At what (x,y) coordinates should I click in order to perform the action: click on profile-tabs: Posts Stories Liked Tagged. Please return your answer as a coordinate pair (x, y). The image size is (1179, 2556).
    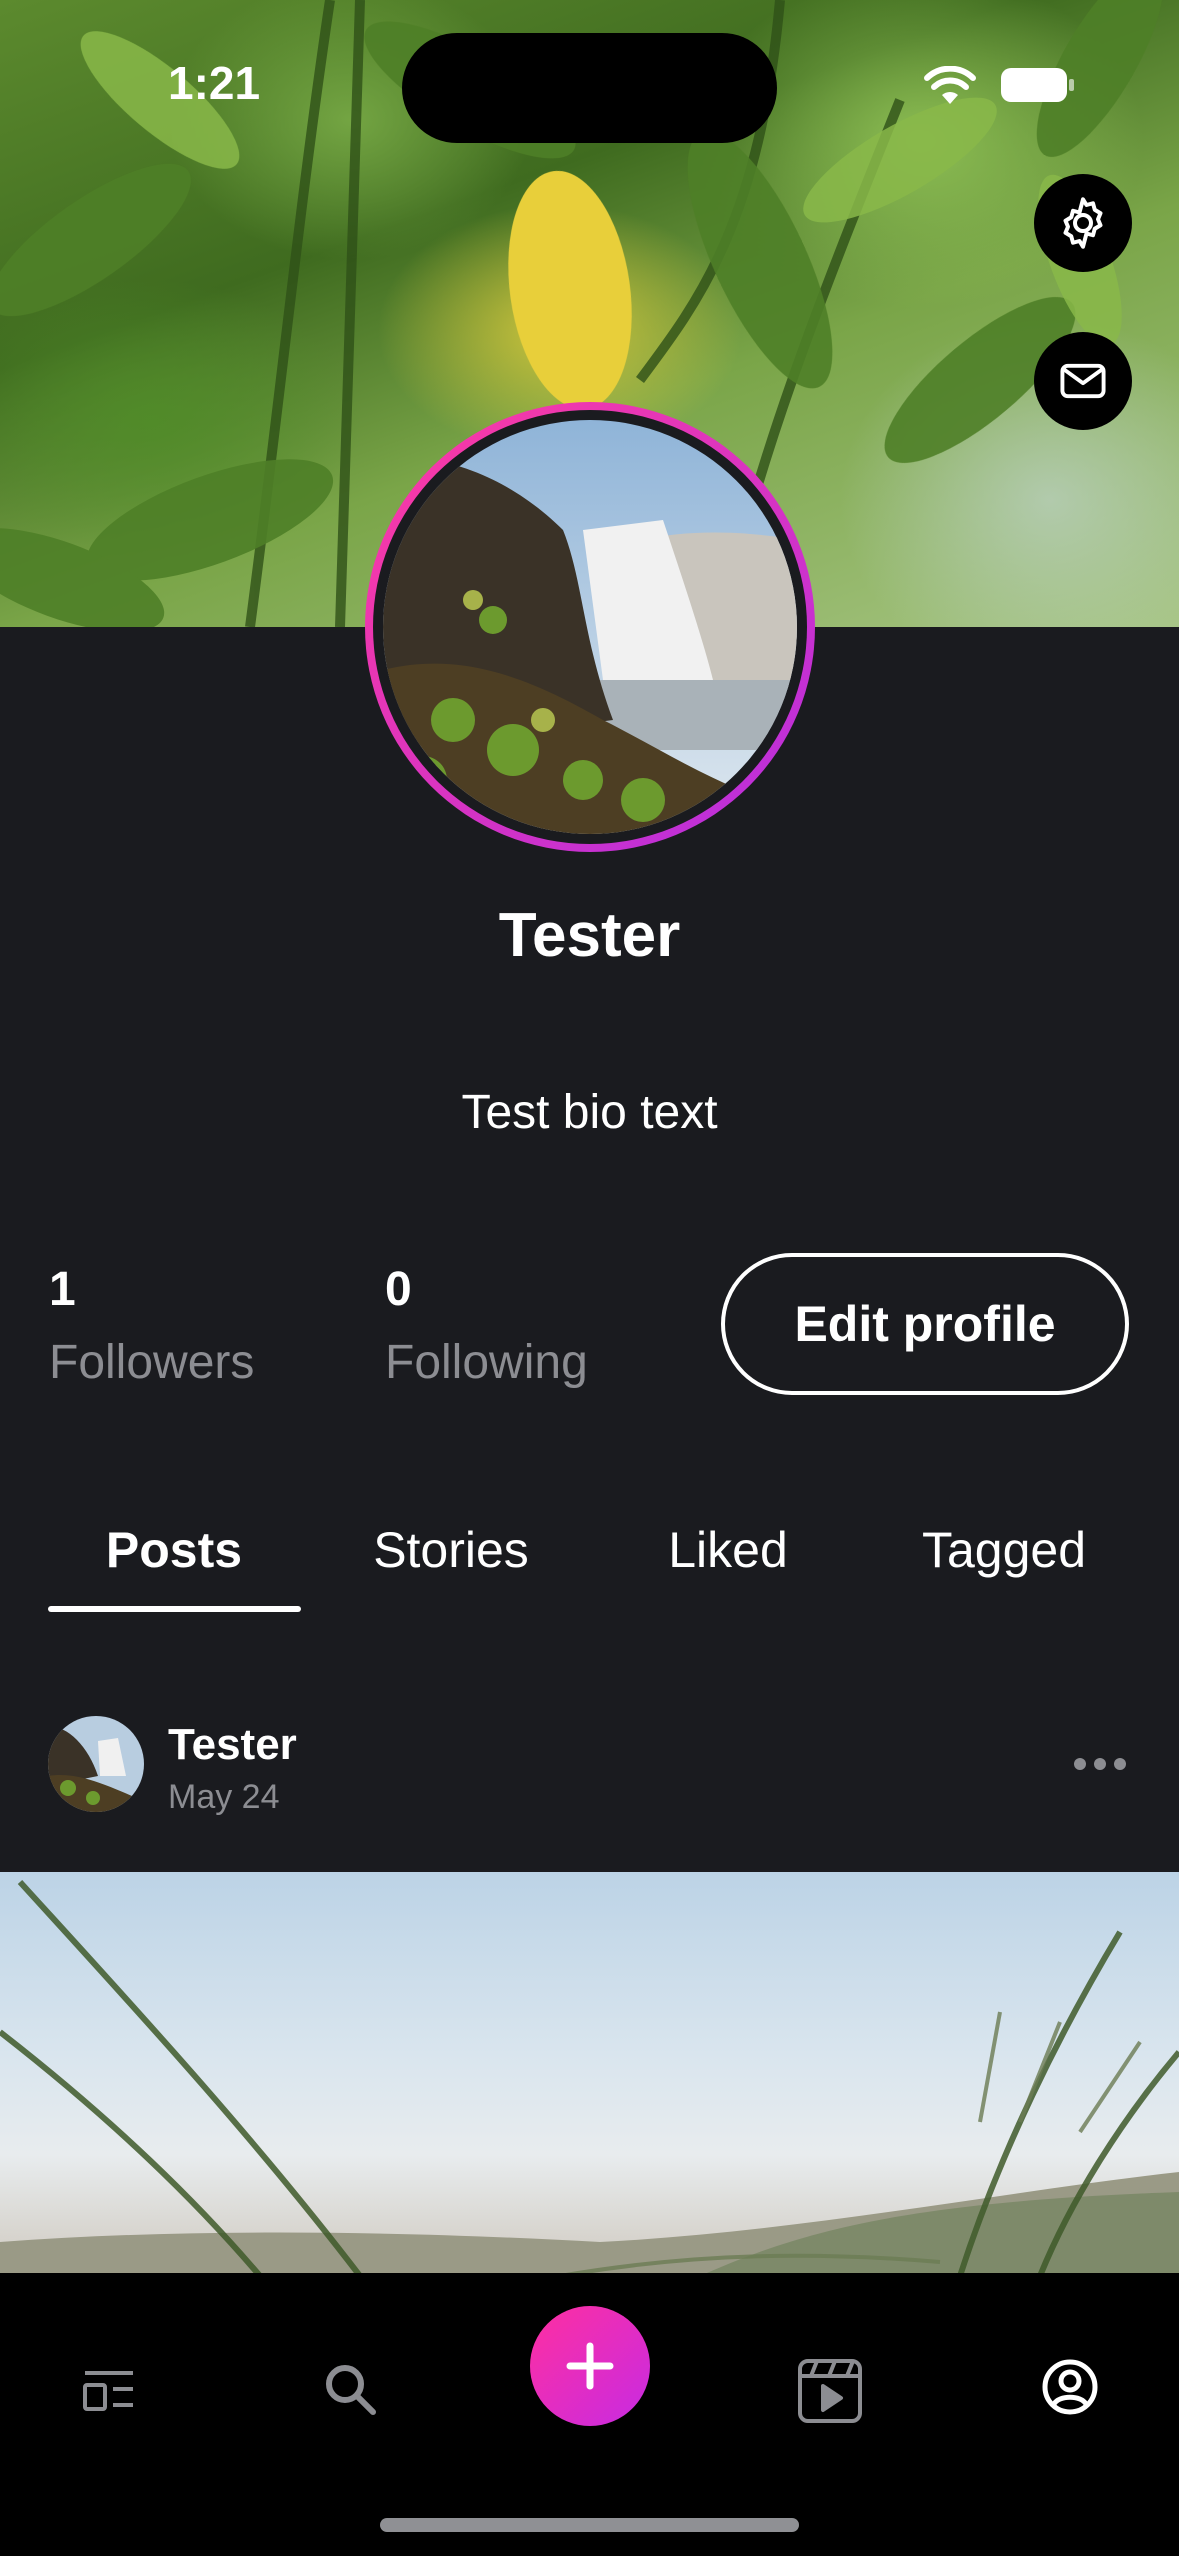
    Looking at the image, I should click on (589, 1565).